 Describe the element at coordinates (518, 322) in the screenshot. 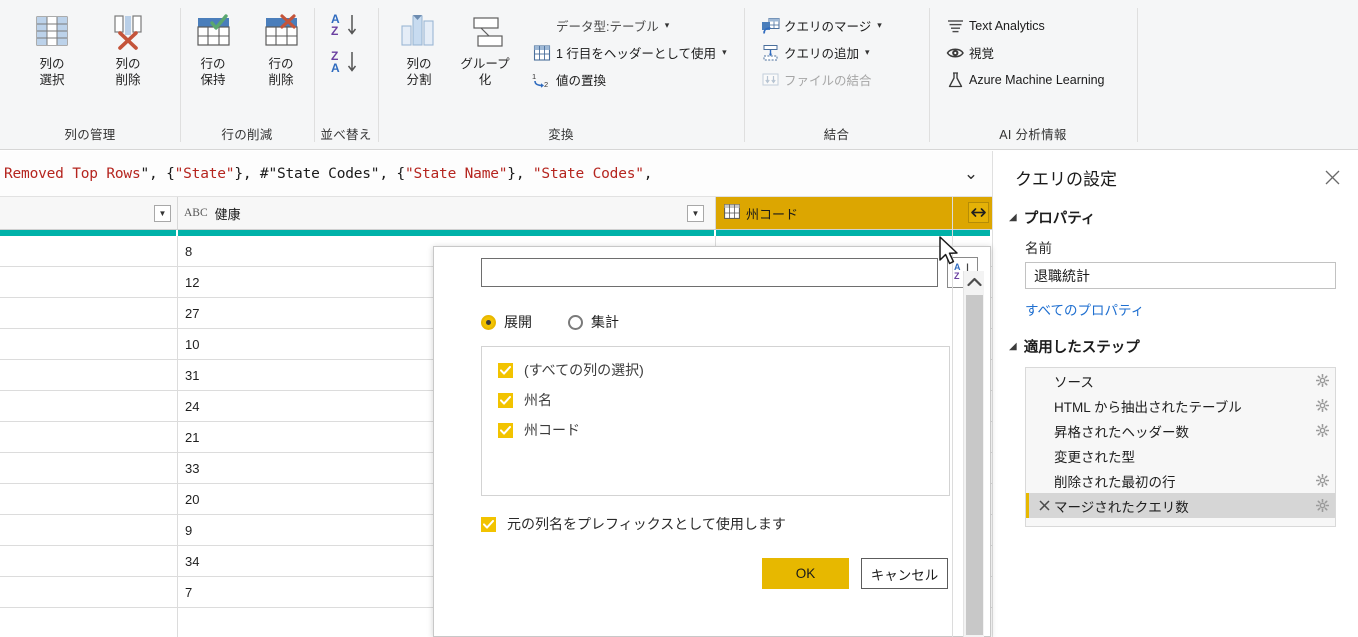

I see `radio-label-expand: 展開` at that location.